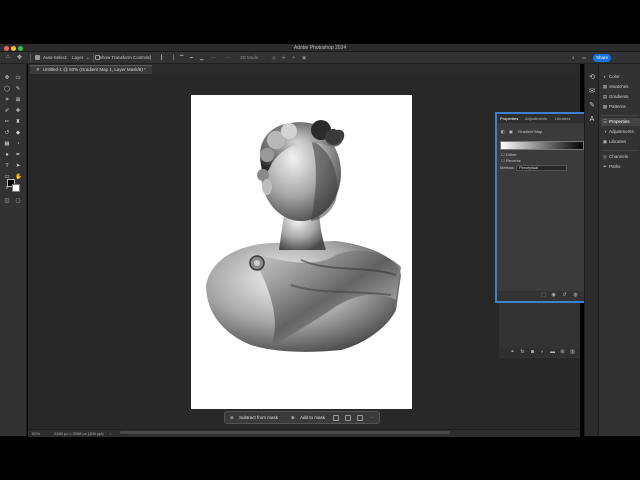 This screenshot has height=480, width=640. What do you see at coordinates (79, 433) in the screenshot?
I see `document-size: 2480 px x 3508 px (300 ppi)` at bounding box center [79, 433].